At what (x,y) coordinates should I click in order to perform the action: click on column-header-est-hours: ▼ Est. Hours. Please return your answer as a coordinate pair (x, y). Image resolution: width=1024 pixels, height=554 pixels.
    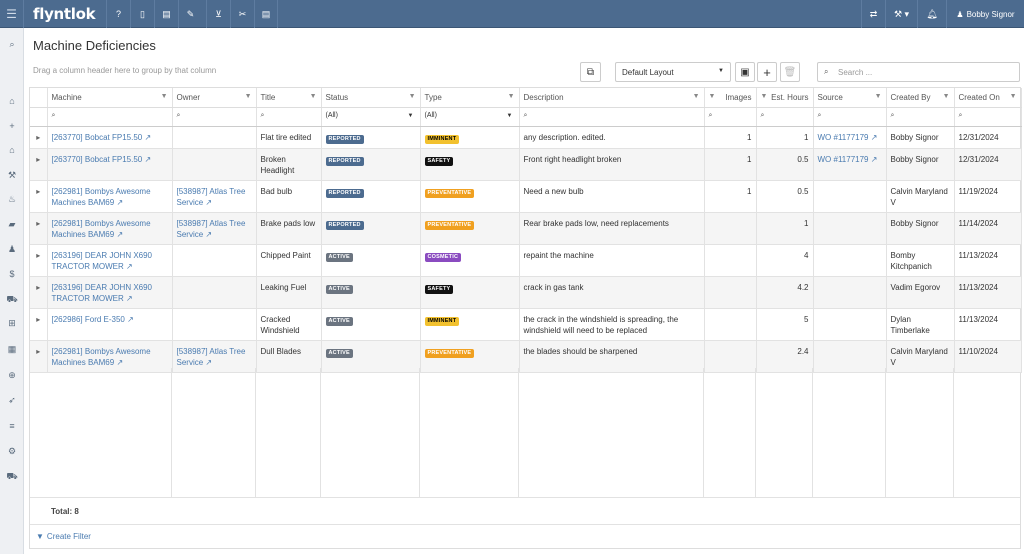
    Looking at the image, I should click on (785, 98).